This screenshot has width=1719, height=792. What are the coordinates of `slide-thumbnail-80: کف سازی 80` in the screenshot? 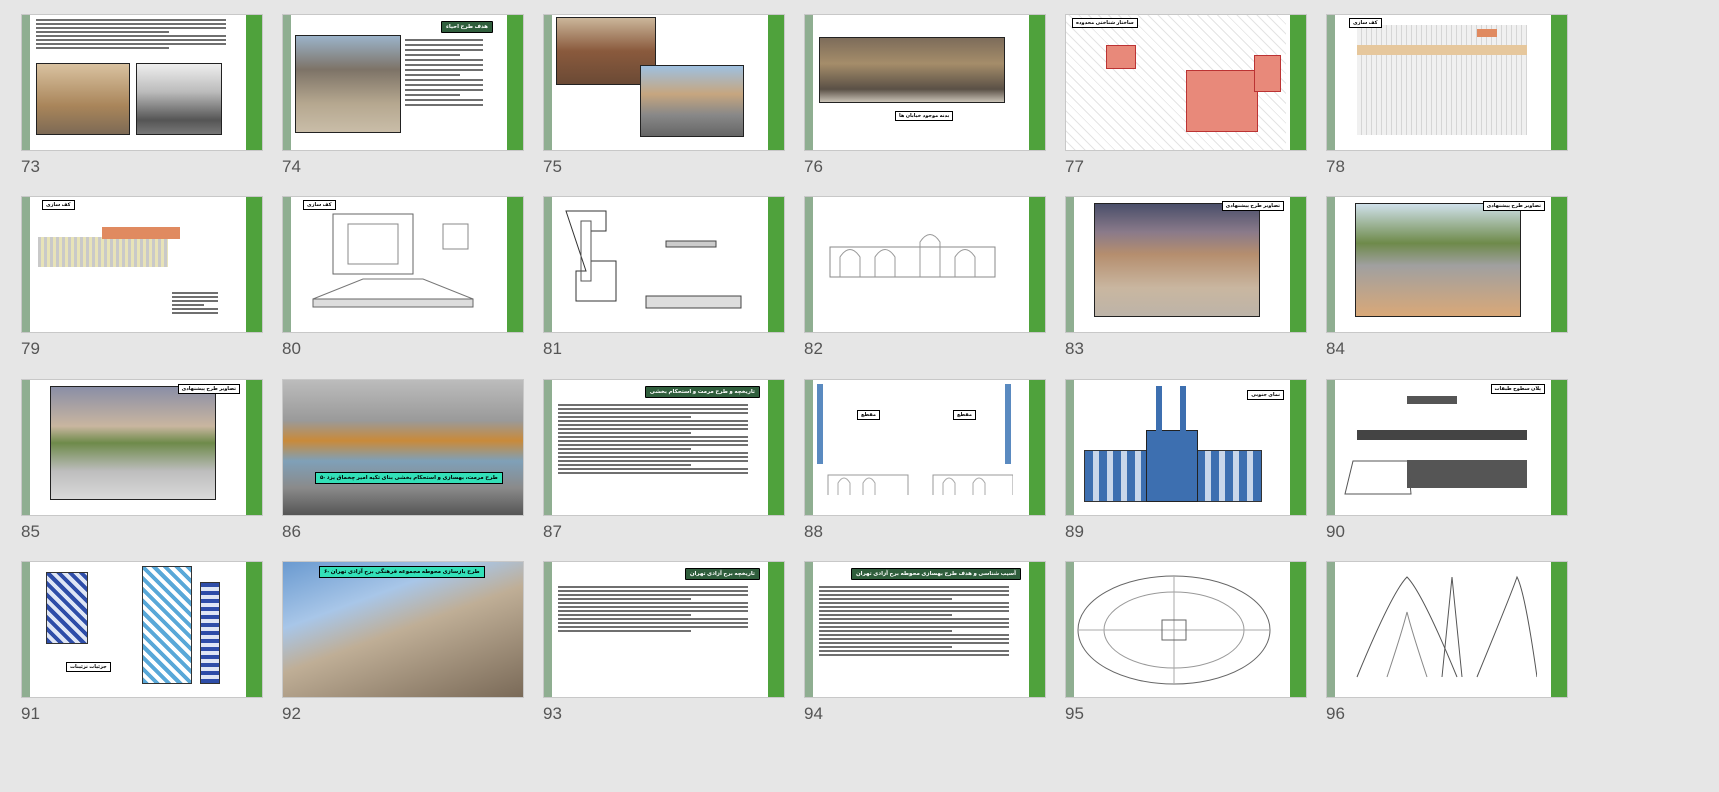 It's located at (403, 283).